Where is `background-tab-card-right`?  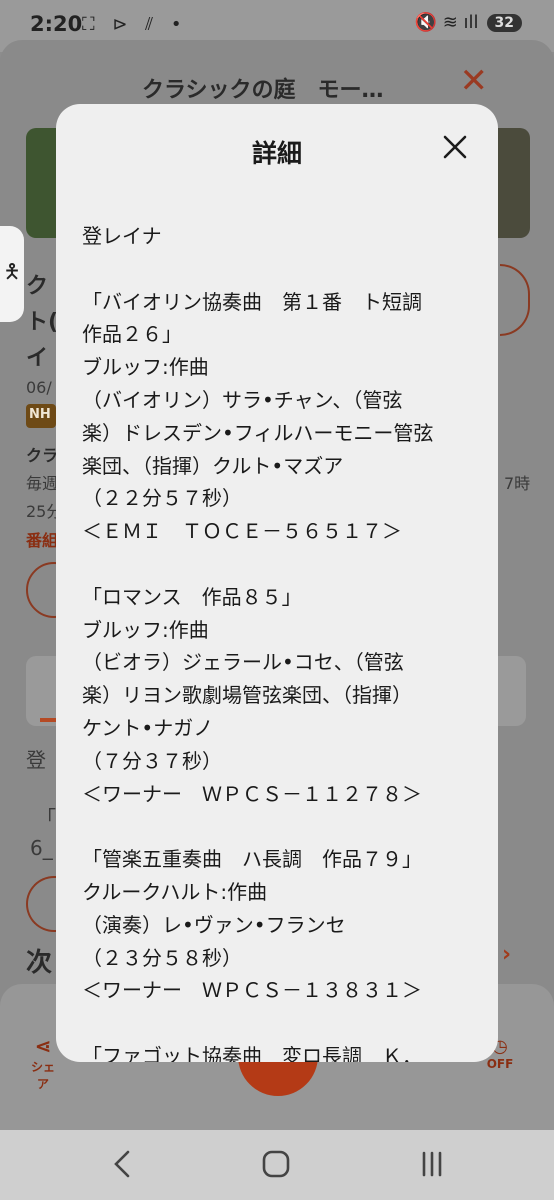 background-tab-card-right is located at coordinates (512, 691).